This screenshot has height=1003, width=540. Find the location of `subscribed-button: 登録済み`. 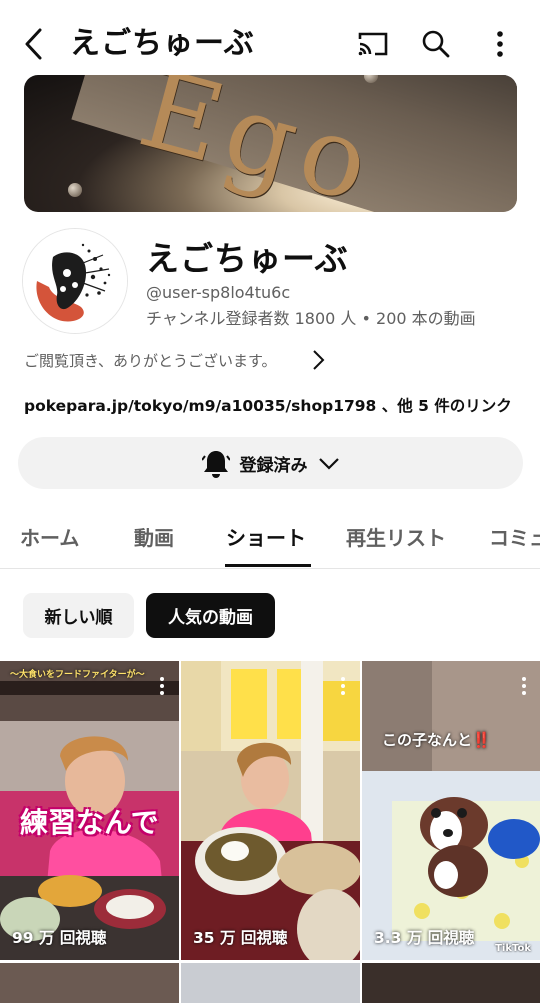

subscribed-button: 登録済み is located at coordinates (270, 463).